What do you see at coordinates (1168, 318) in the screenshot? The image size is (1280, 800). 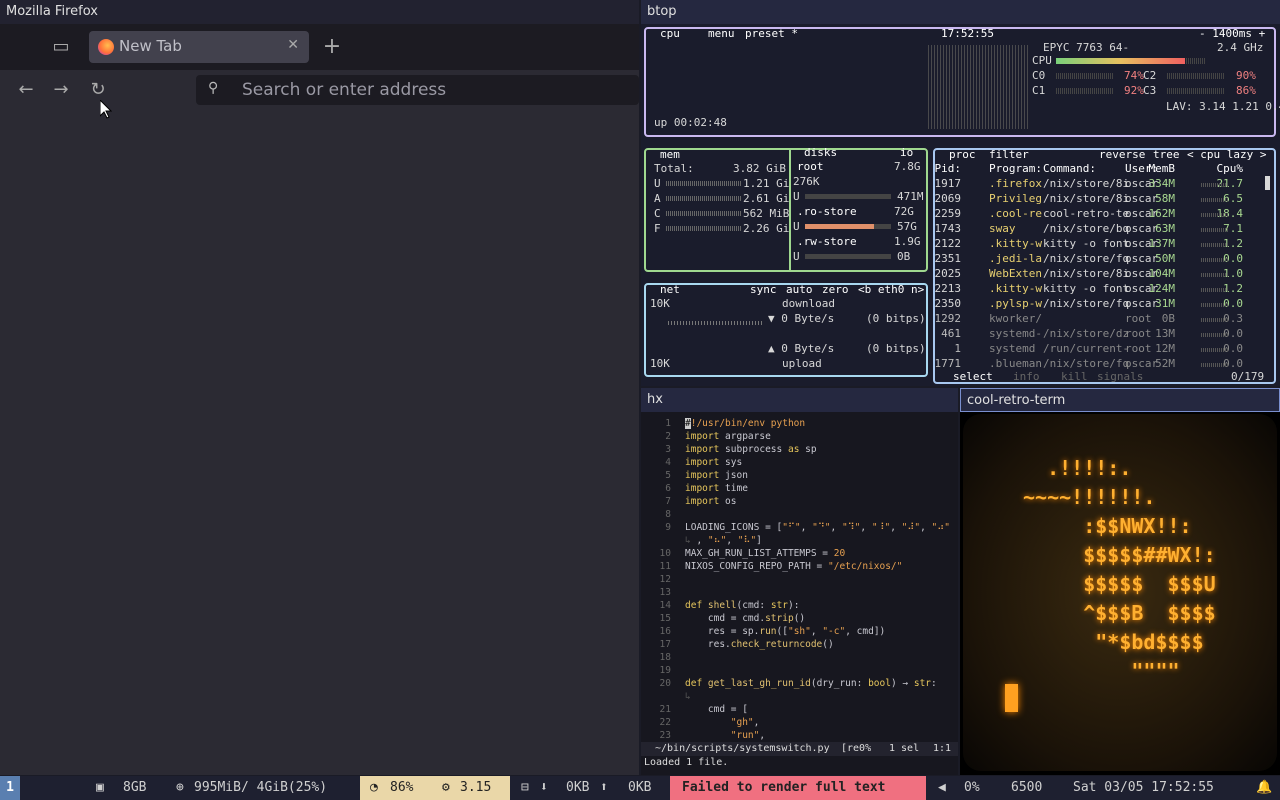 I see `proc-cell: 0B` at bounding box center [1168, 318].